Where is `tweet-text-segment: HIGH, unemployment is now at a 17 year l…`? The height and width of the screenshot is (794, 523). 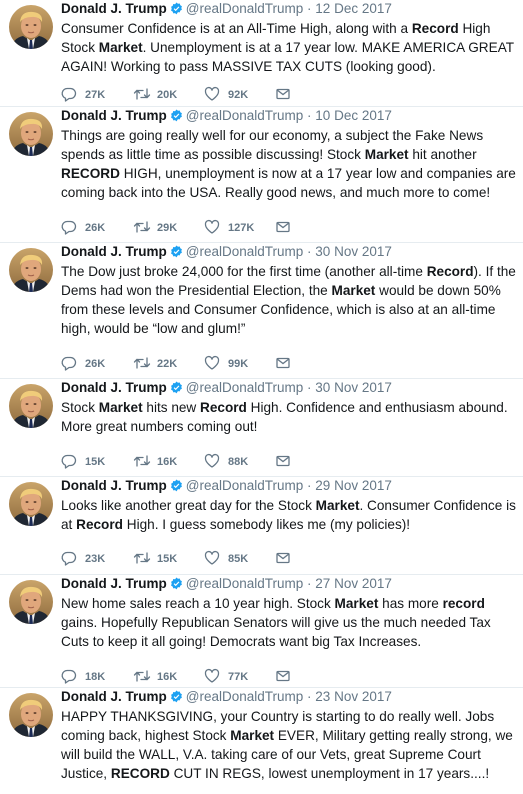
tweet-text-segment: HIGH, unemployment is now at a 17 year l… is located at coordinates (288, 183).